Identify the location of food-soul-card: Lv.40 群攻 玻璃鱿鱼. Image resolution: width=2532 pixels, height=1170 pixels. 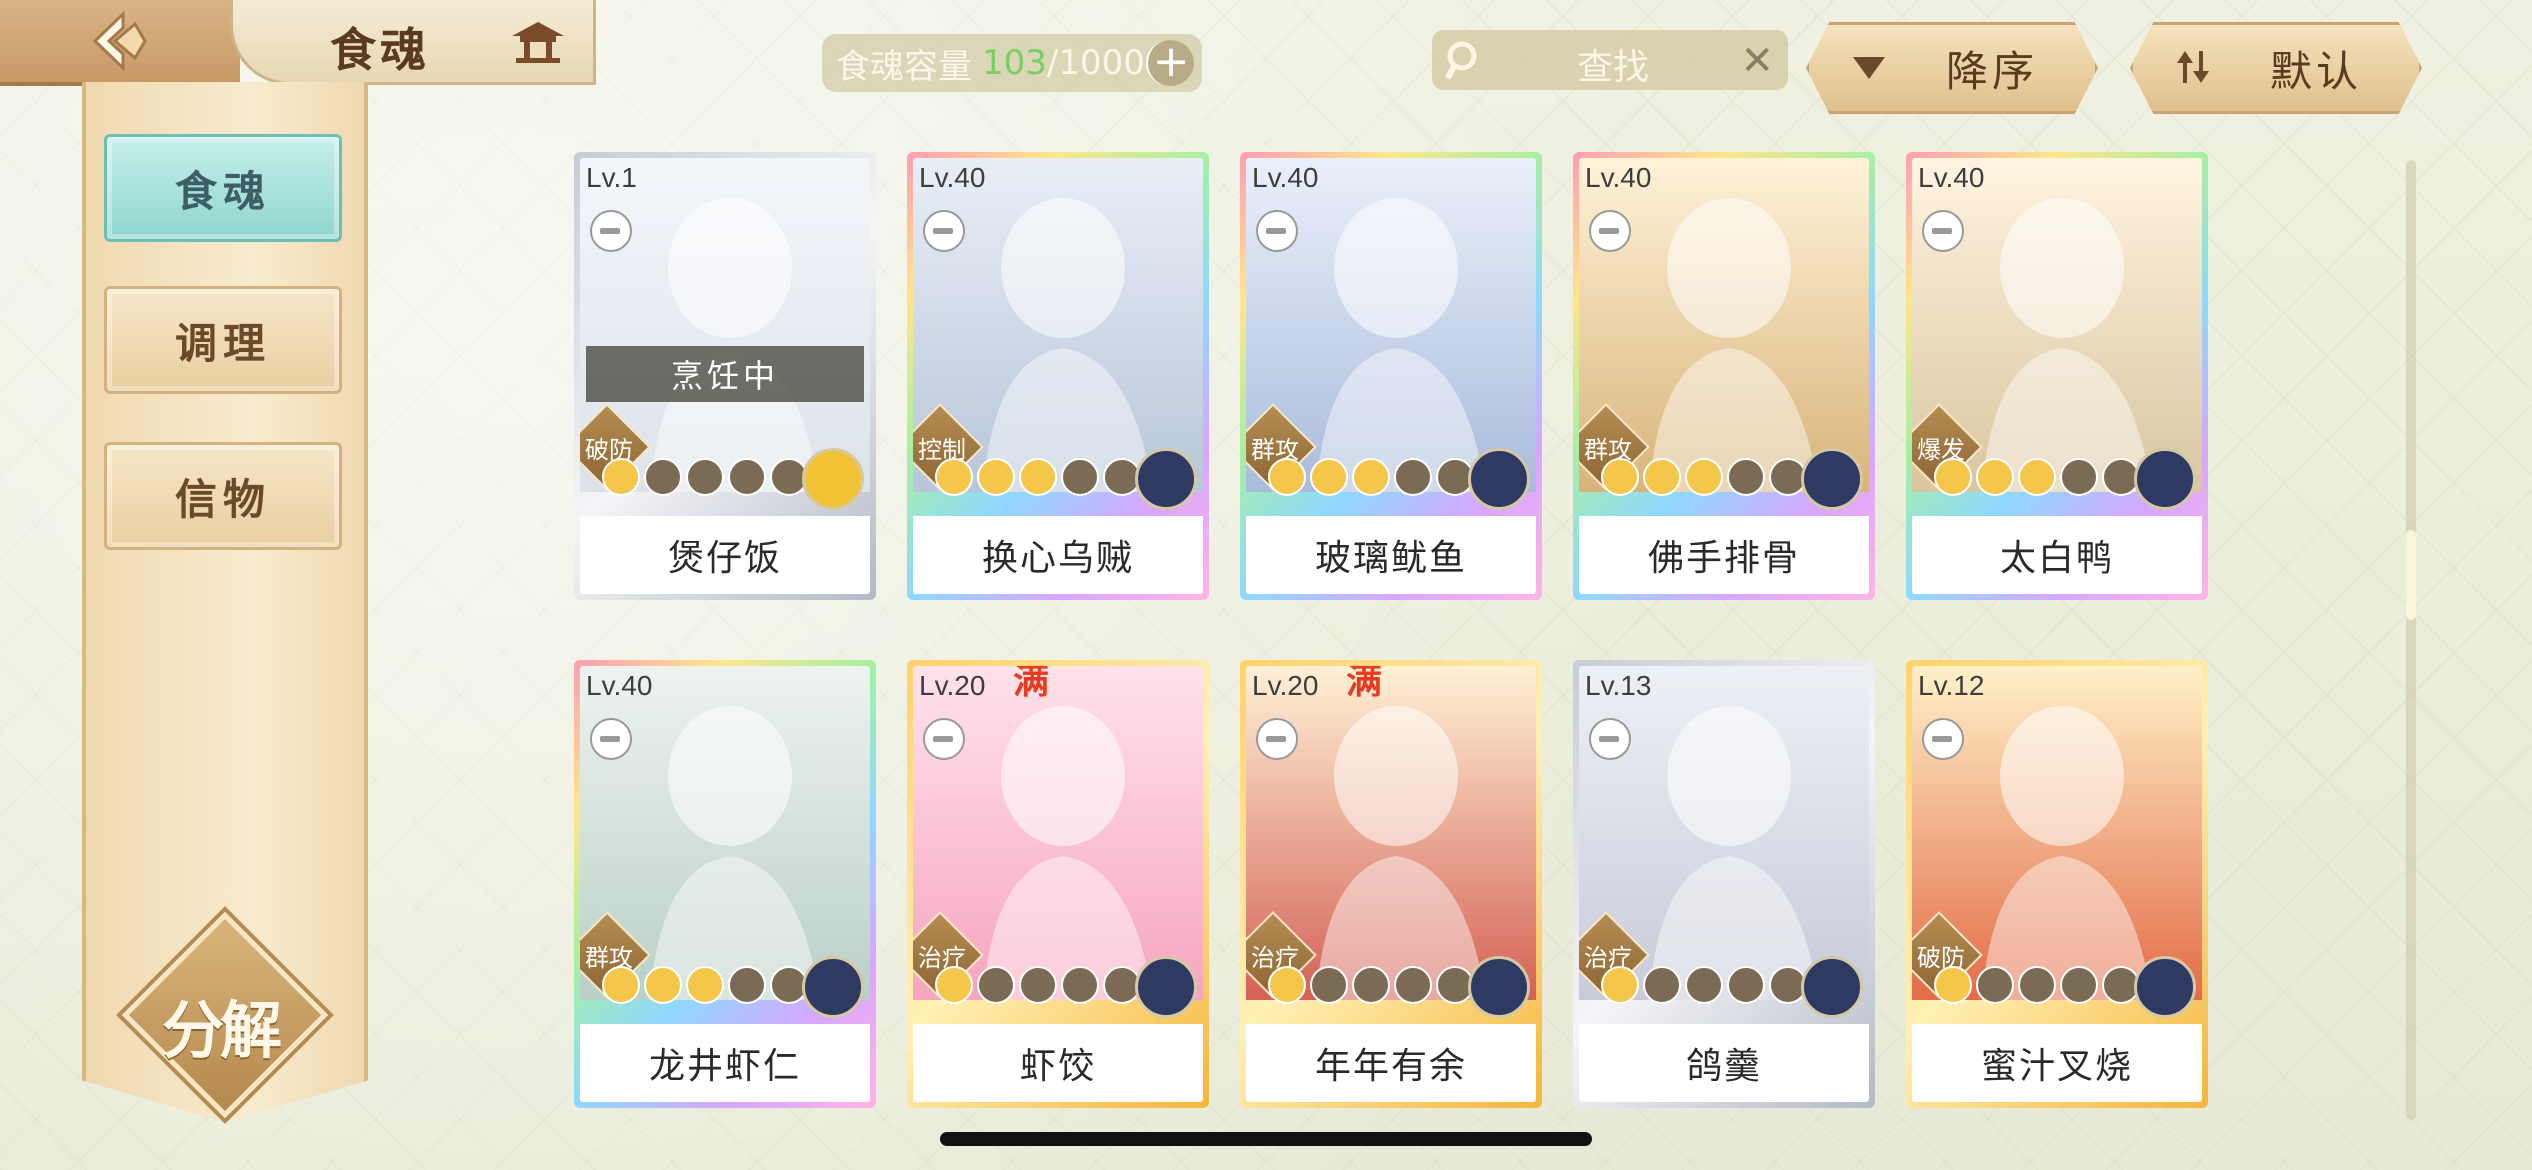
(1391, 376).